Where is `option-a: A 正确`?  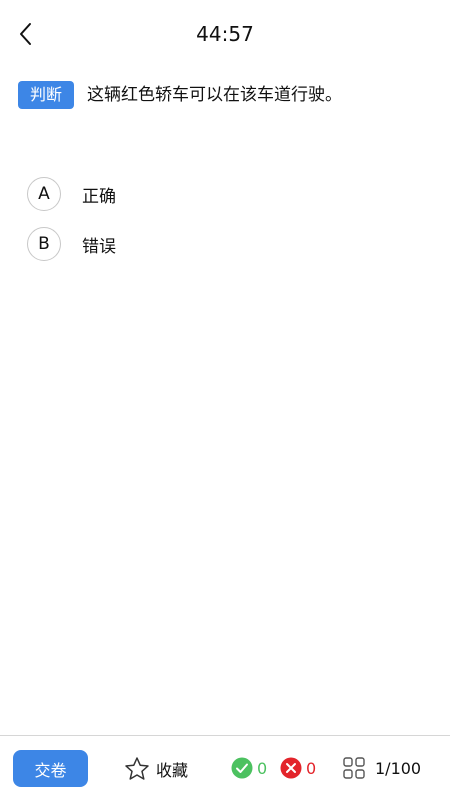 option-a: A 正确 is located at coordinates (227, 194).